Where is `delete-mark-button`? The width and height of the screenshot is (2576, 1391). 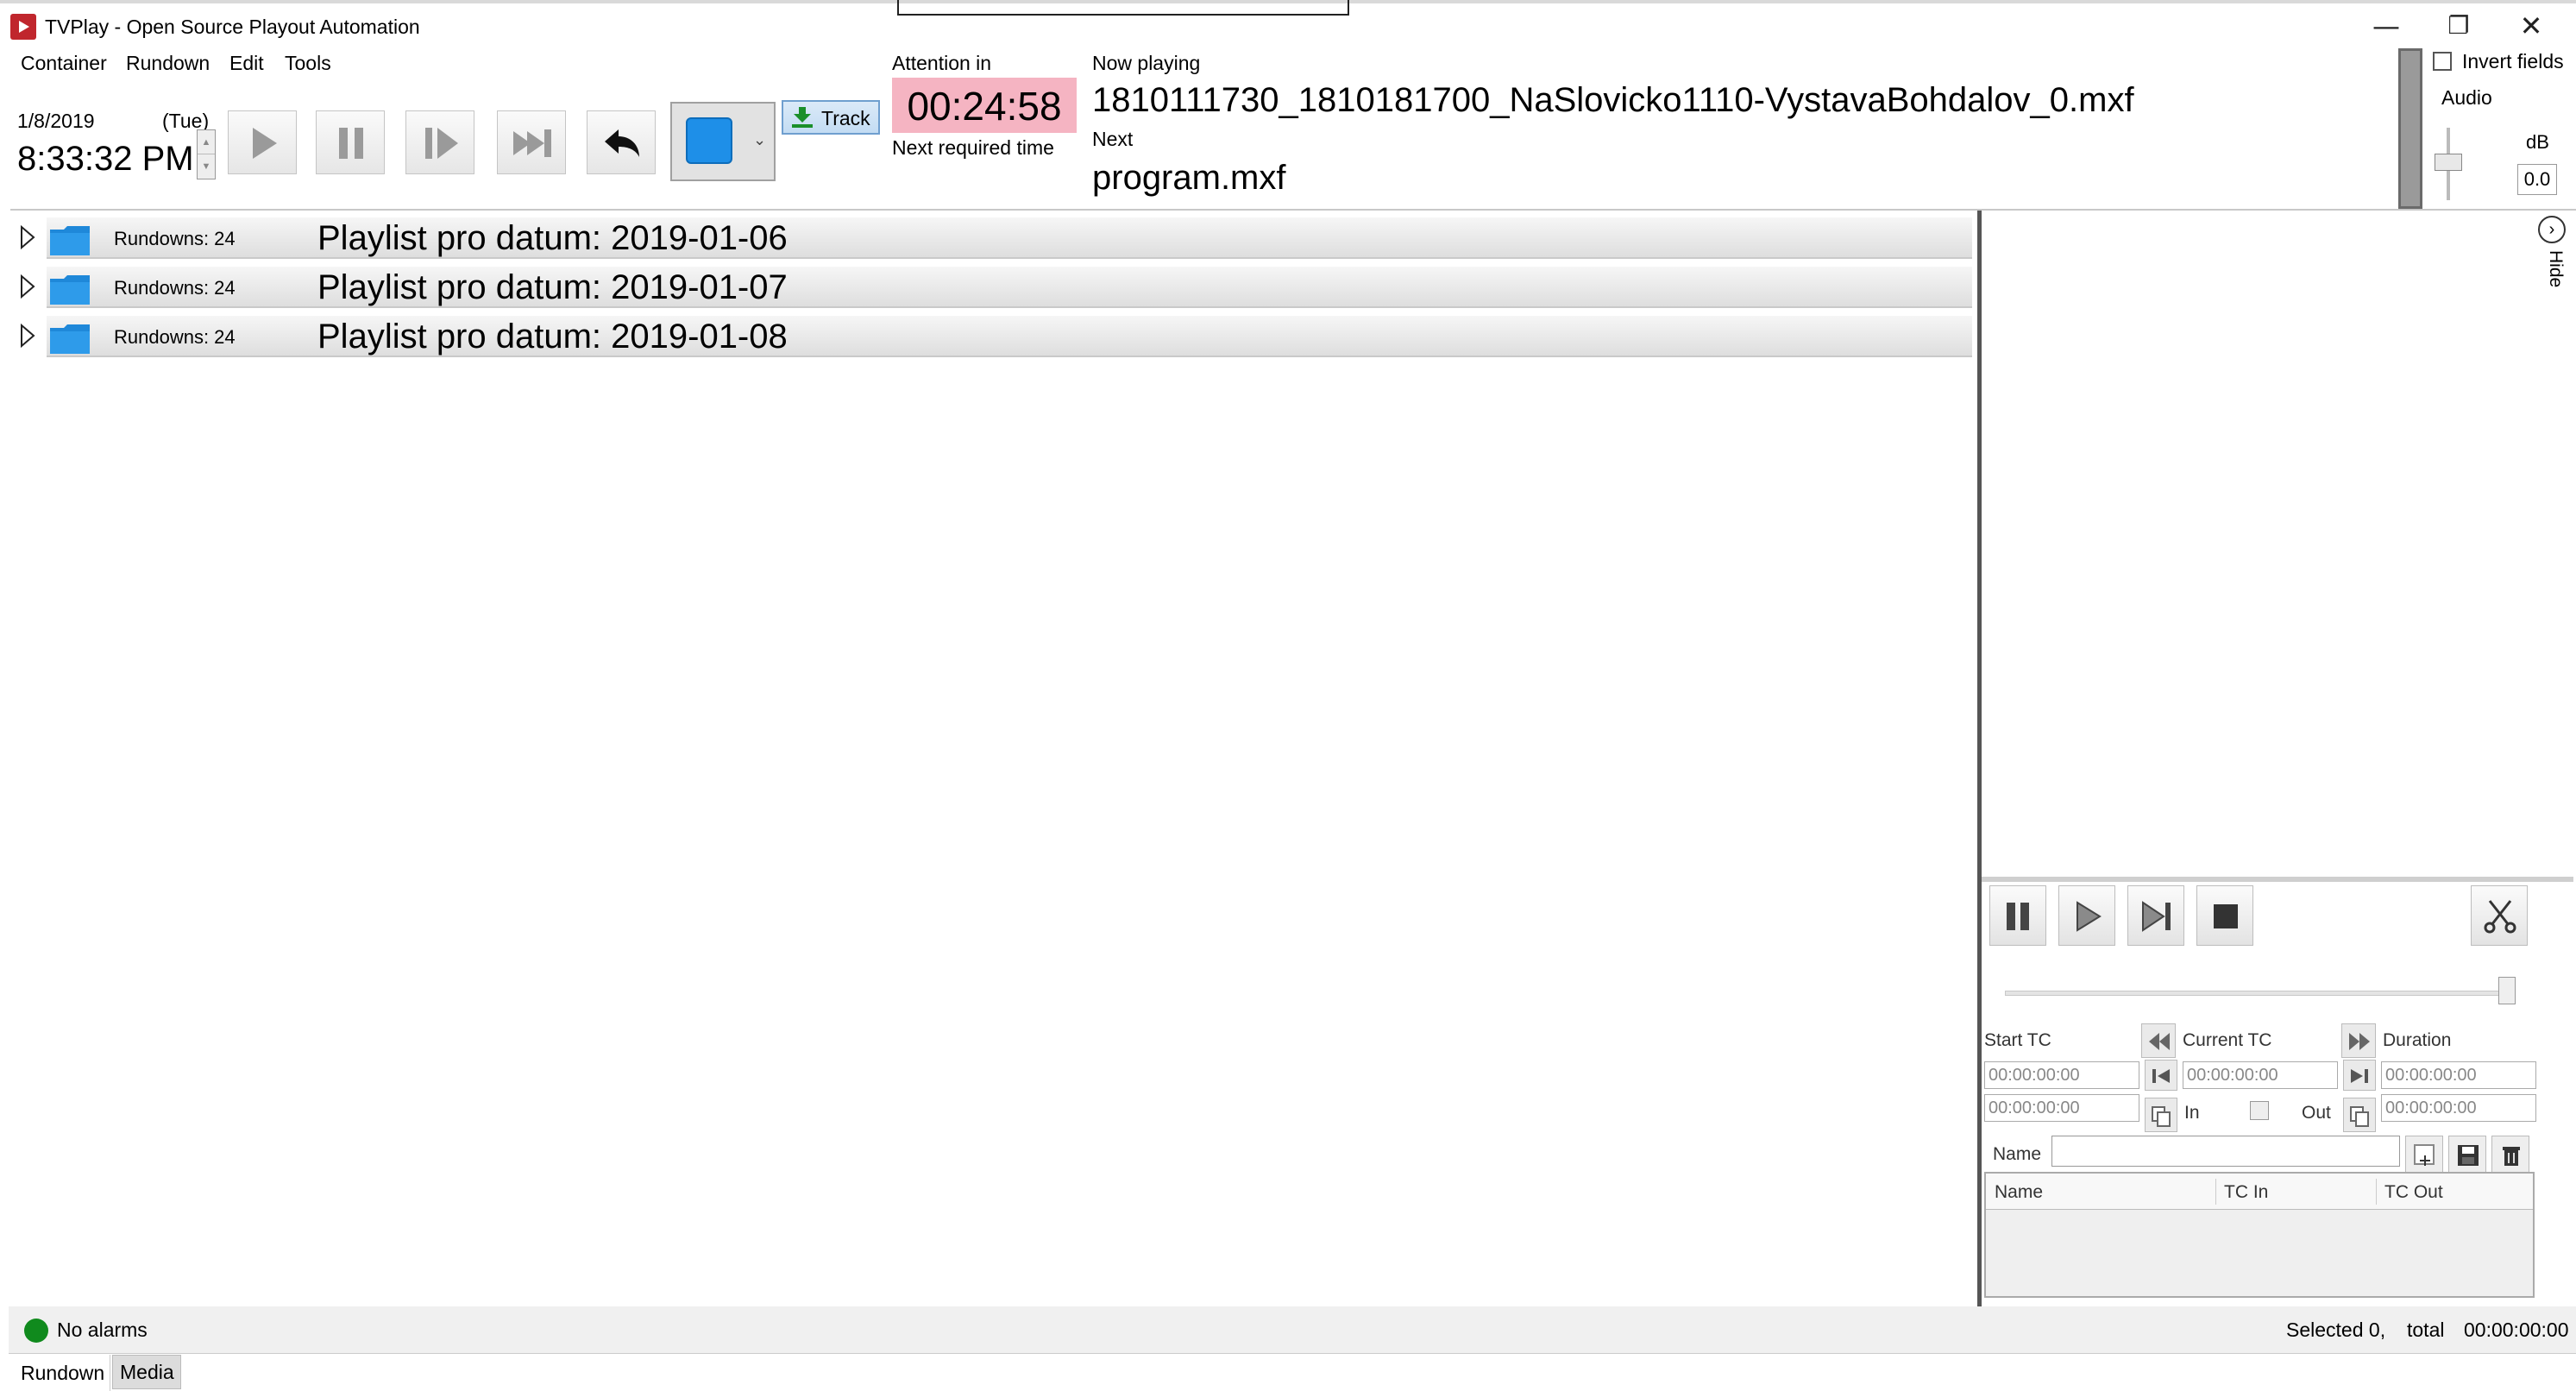
delete-mark-button is located at coordinates (2510, 1155).